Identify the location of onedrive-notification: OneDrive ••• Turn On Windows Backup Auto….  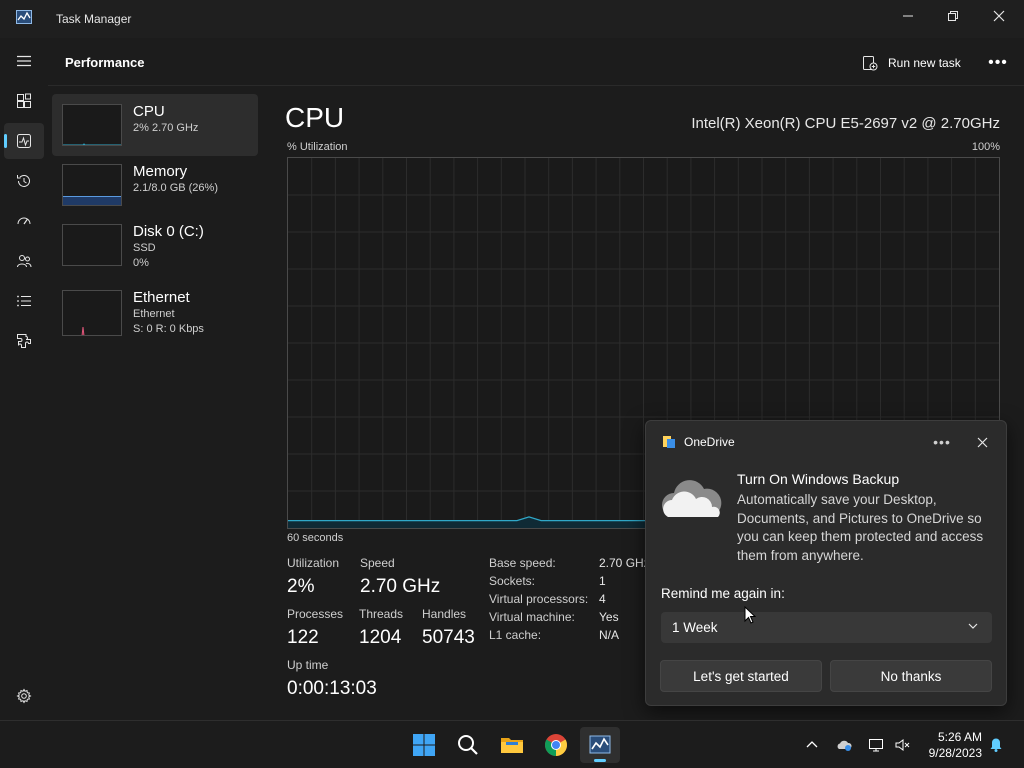
(826, 563).